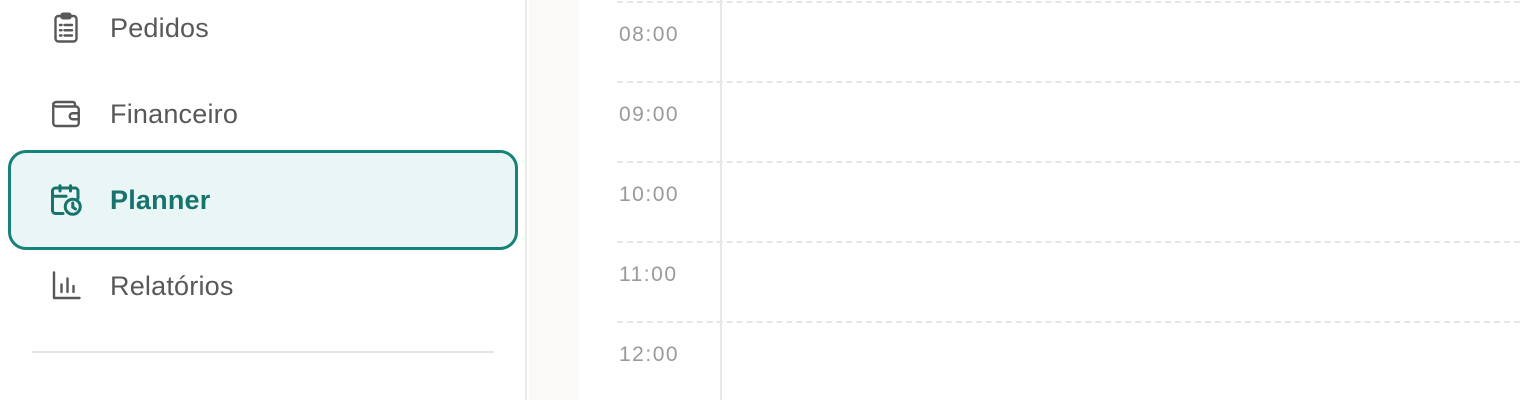  I want to click on content-gutter, so click(554, 200).